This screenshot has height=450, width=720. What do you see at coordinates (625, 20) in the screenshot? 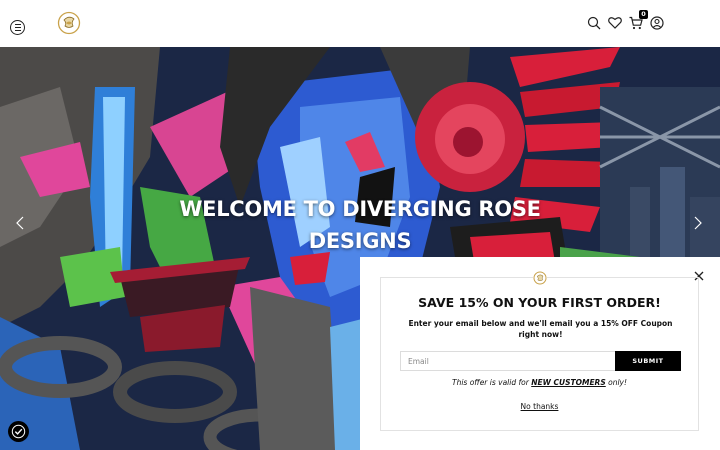
I see `header-icons: 0` at bounding box center [625, 20].